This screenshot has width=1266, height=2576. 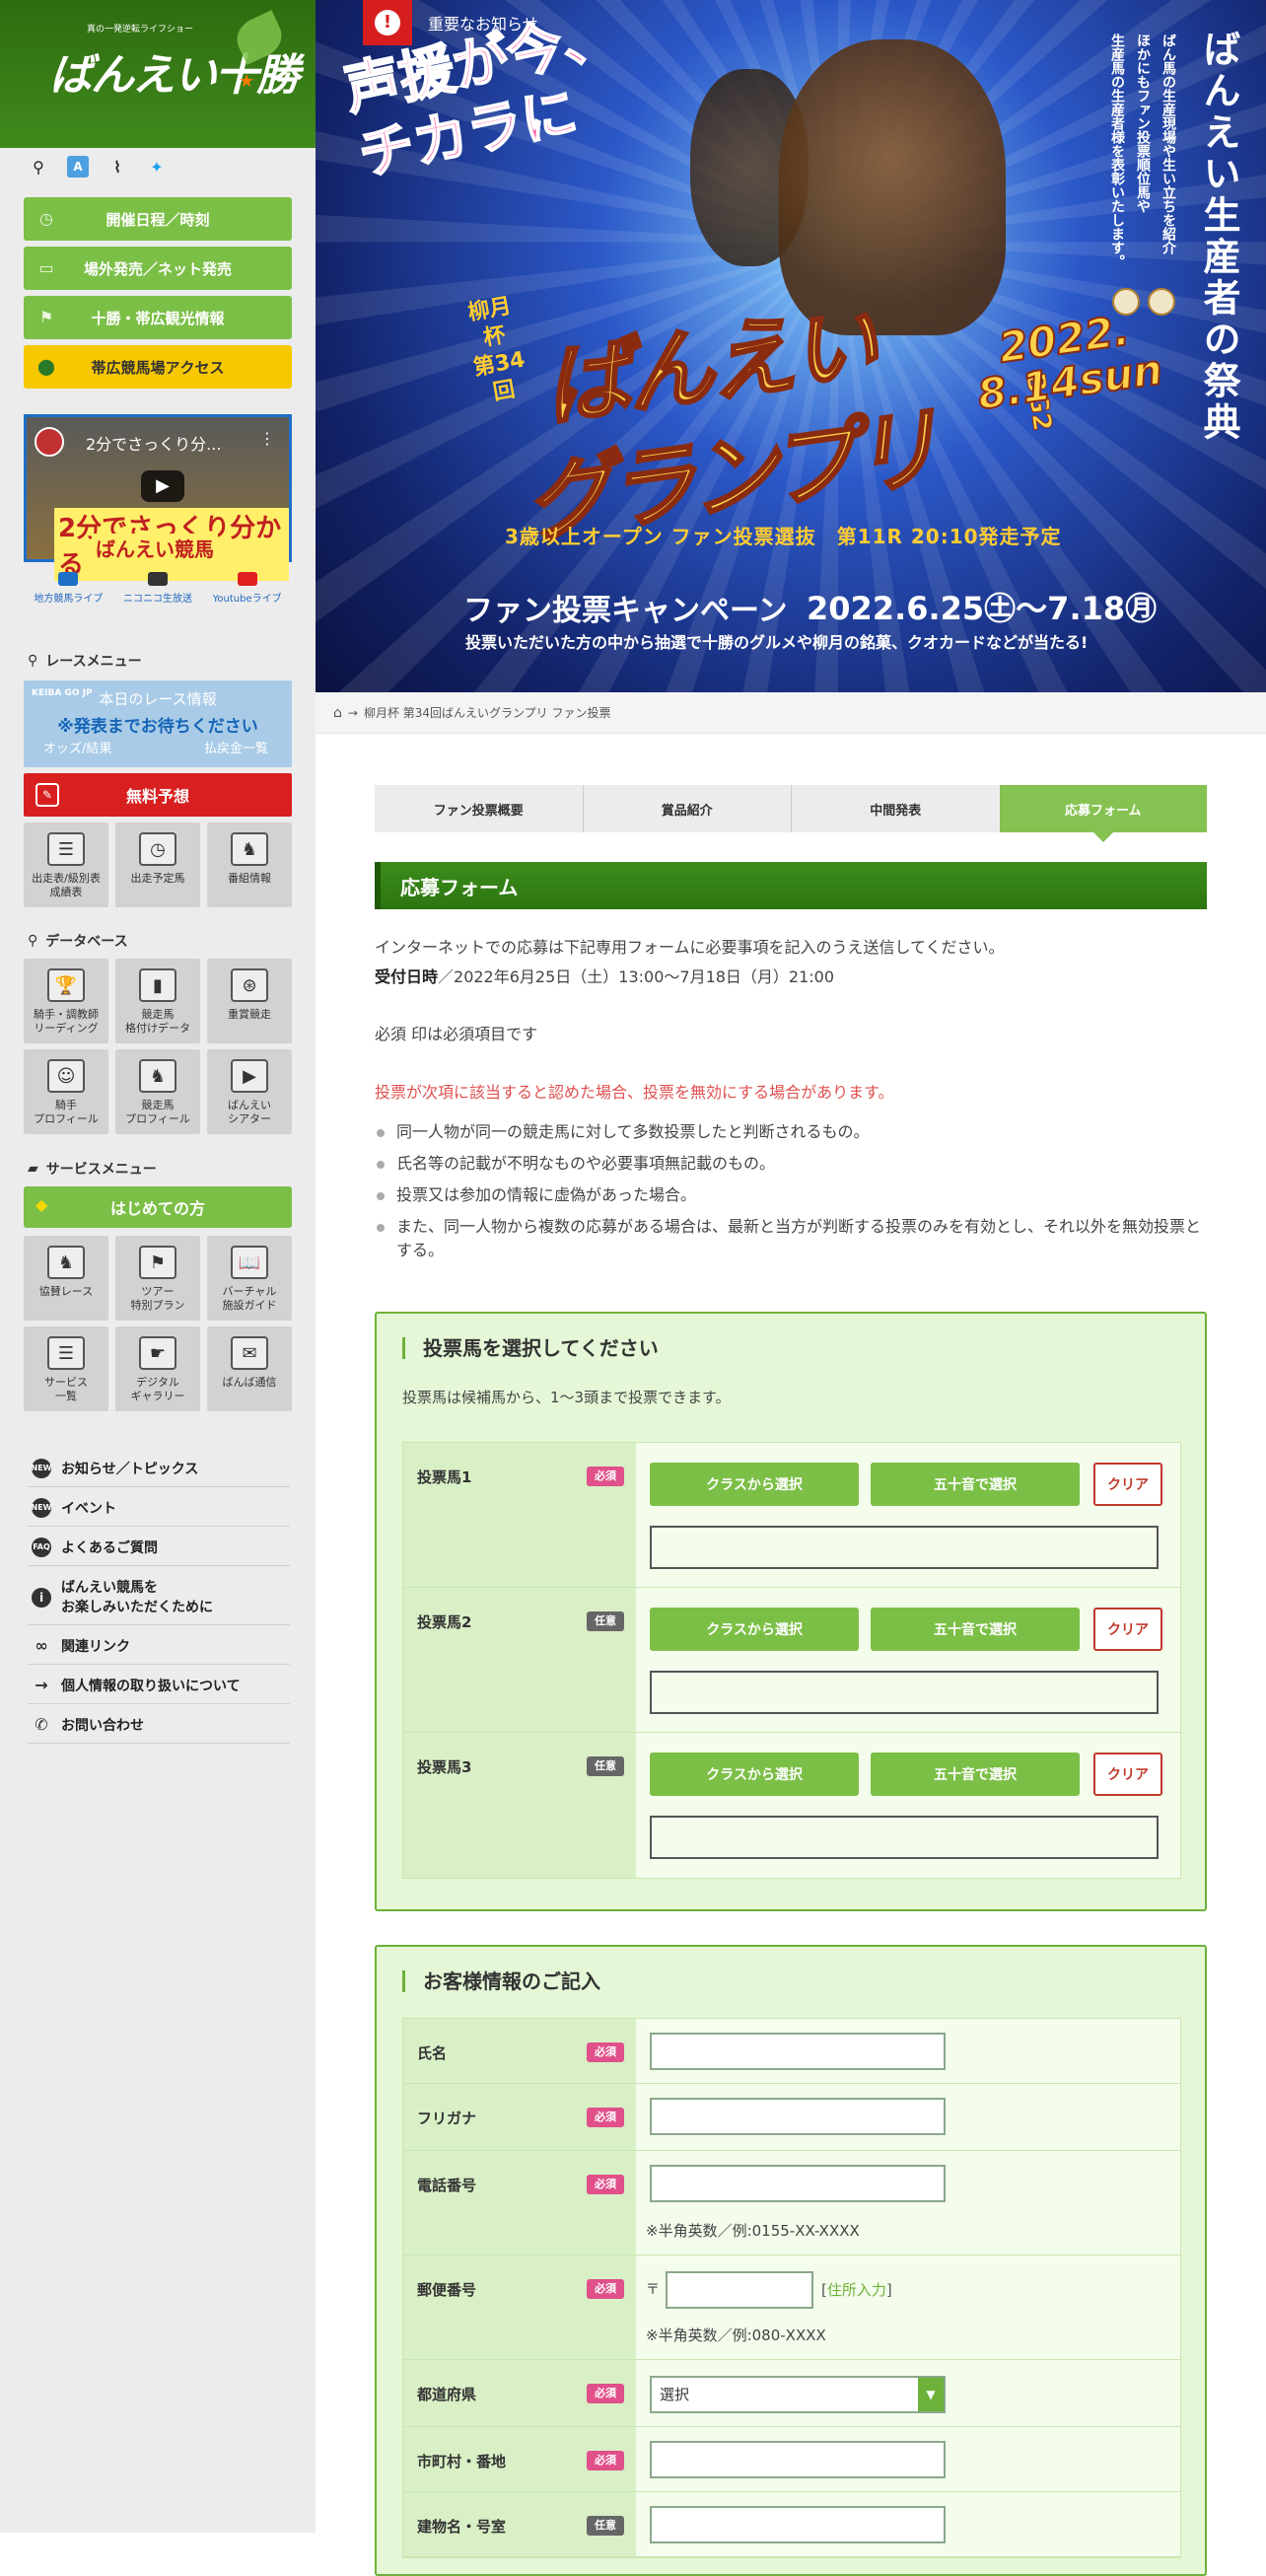 What do you see at coordinates (456, 1034) in the screenshot?
I see `required-note: 必須 印は必須項目です` at bounding box center [456, 1034].